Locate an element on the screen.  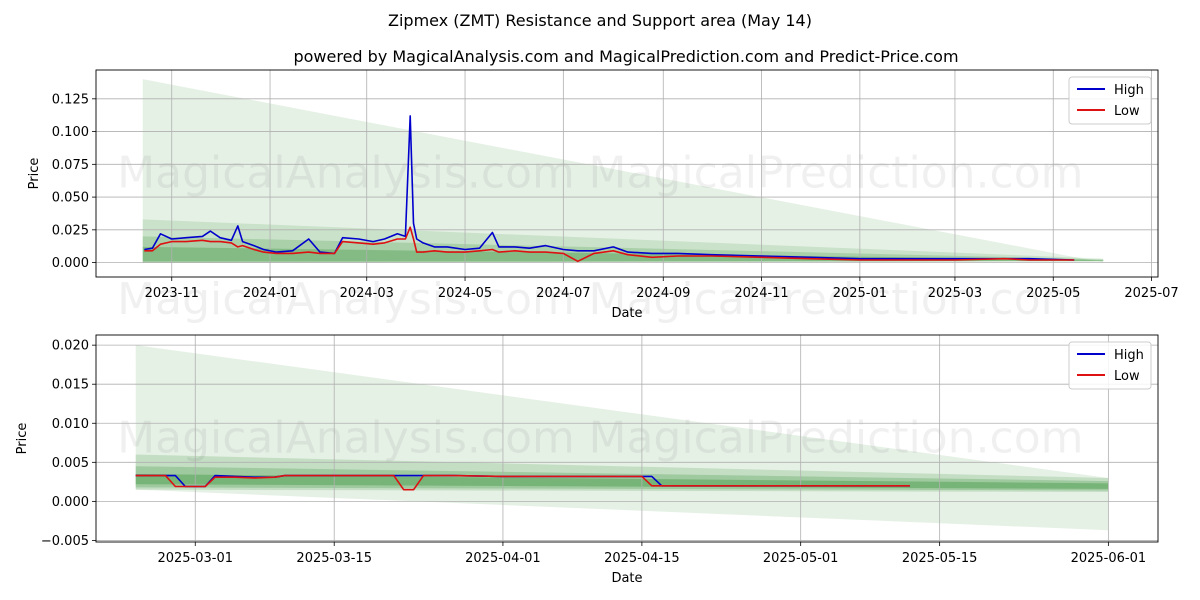
y-tick-label: 0.010 is located at coordinates (70, 424).